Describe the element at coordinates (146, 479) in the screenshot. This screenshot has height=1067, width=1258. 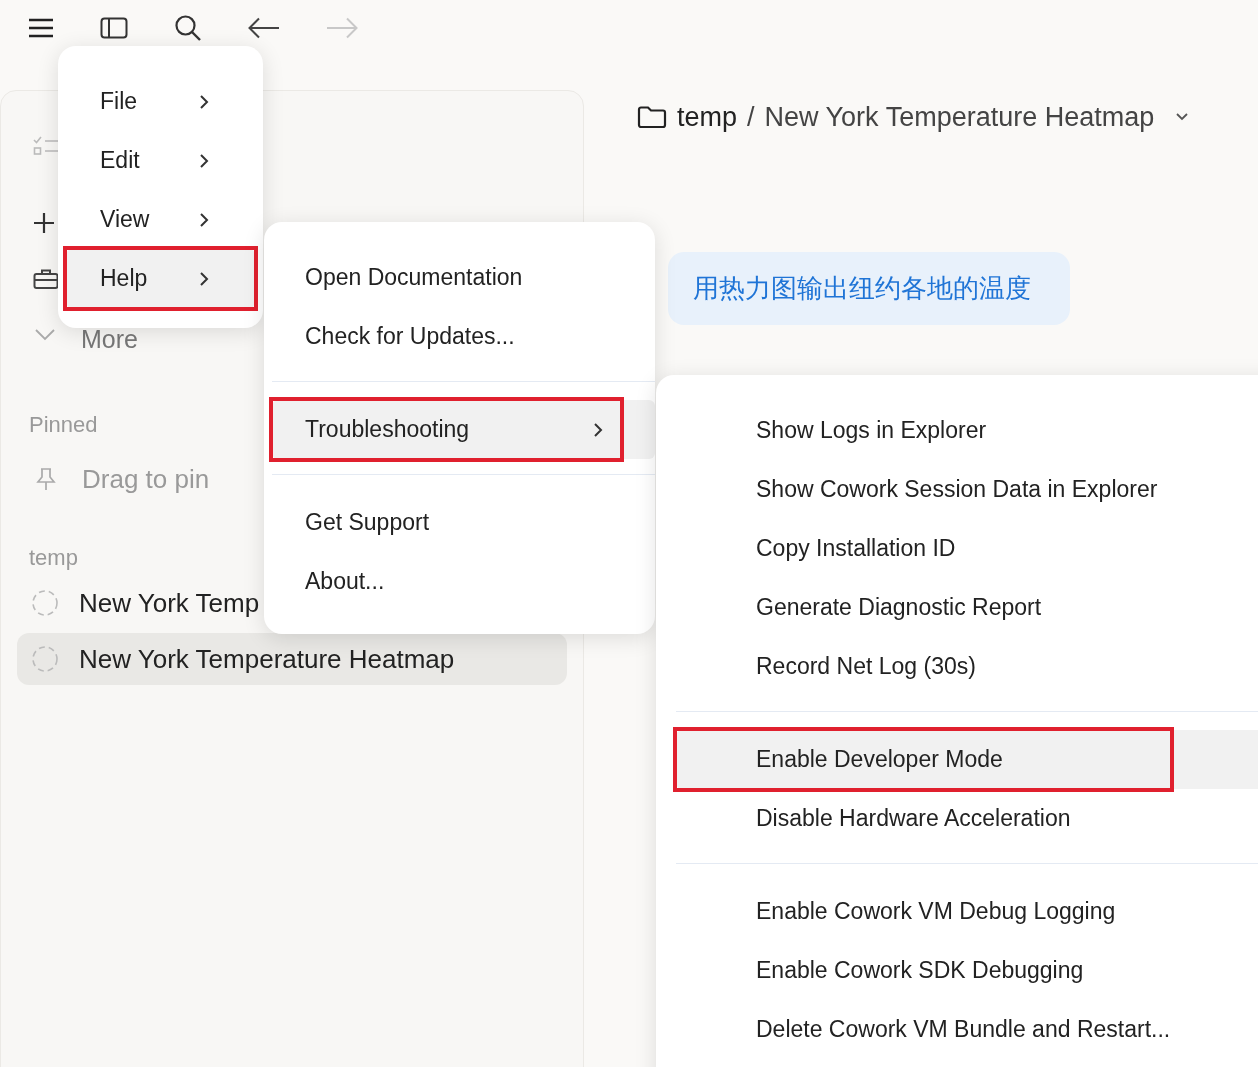
I see `pin-hint: Drag to pin` at that location.